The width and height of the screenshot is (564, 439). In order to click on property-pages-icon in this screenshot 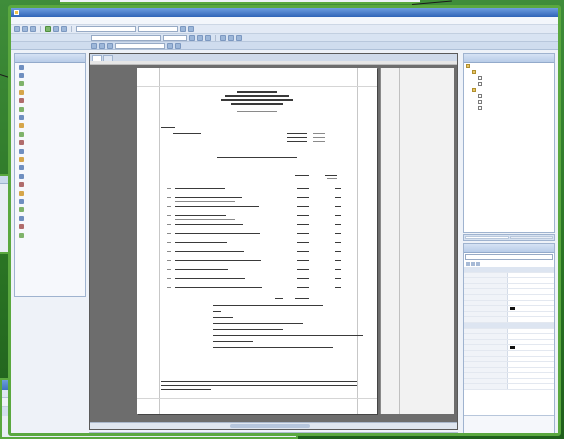, I will do `click(478, 264)`.